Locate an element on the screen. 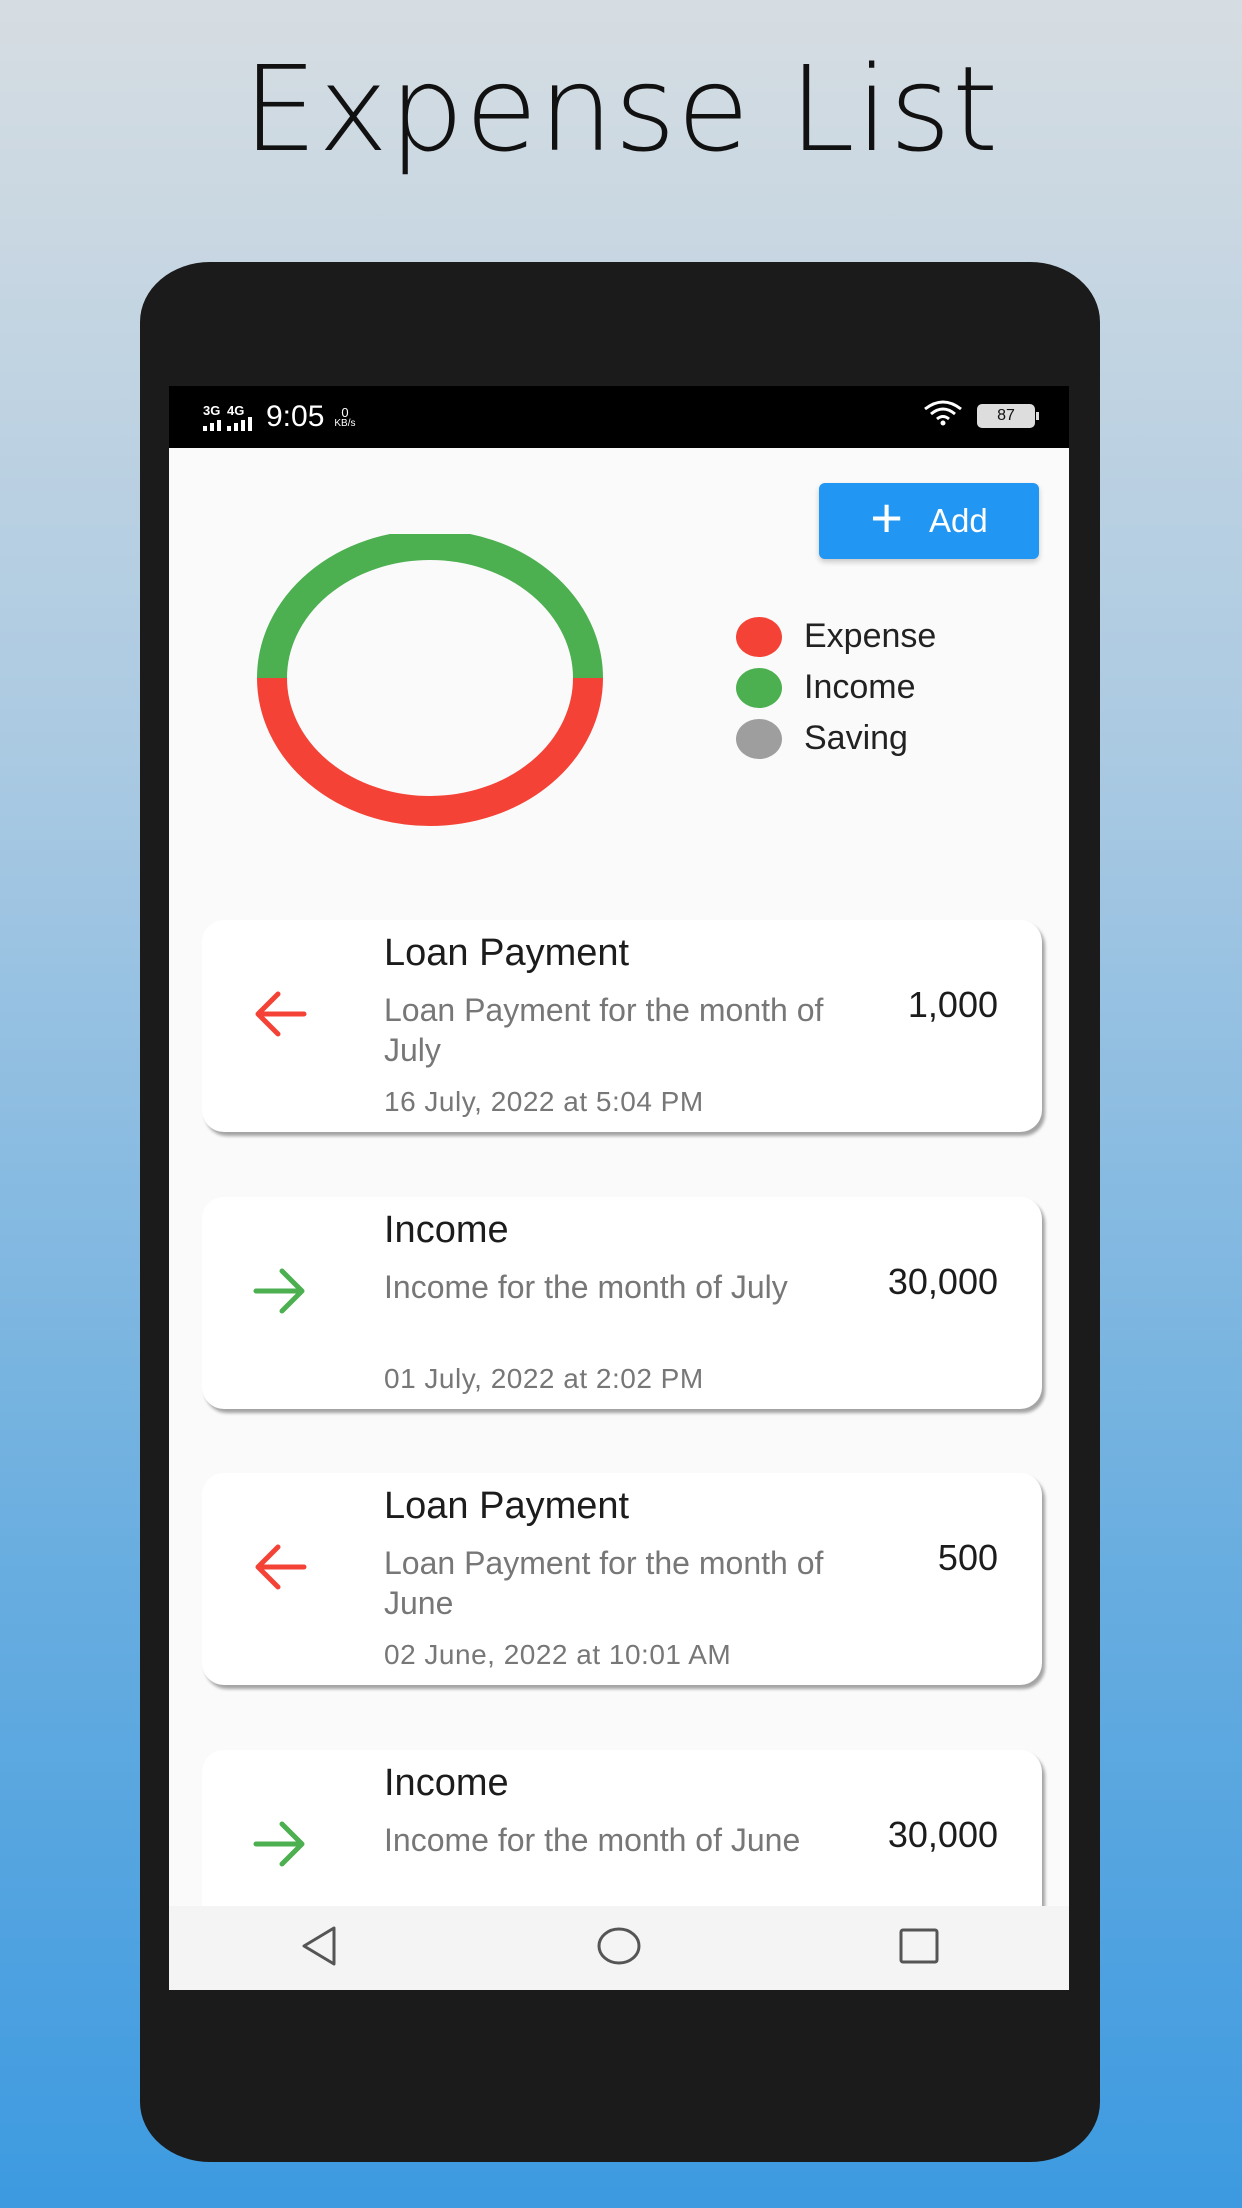 The width and height of the screenshot is (1242, 2208). chart-legend: Expense Income Saving is located at coordinates (836, 687).